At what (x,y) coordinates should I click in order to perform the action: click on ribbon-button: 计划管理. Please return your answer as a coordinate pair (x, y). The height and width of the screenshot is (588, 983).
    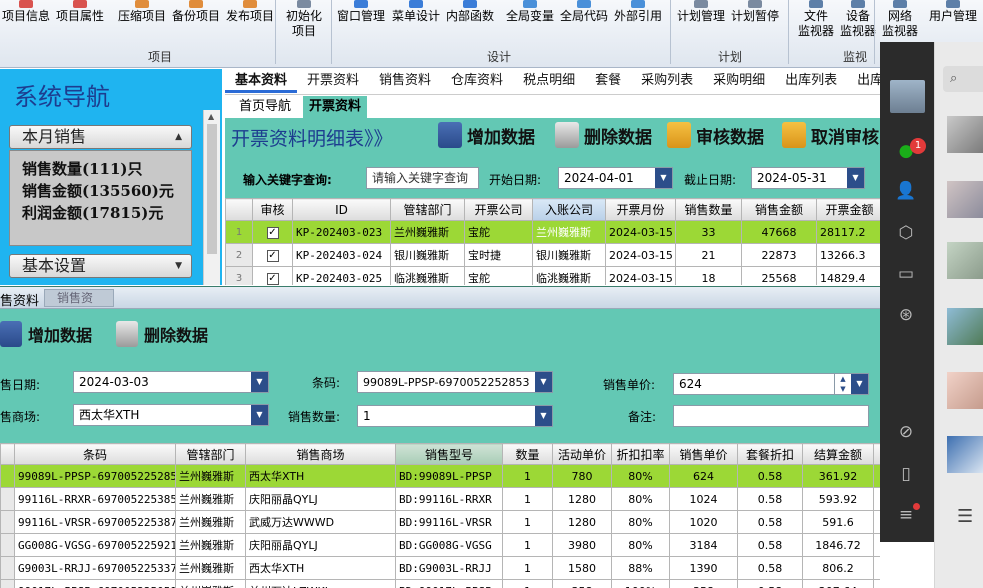
    Looking at the image, I should click on (701, 25).